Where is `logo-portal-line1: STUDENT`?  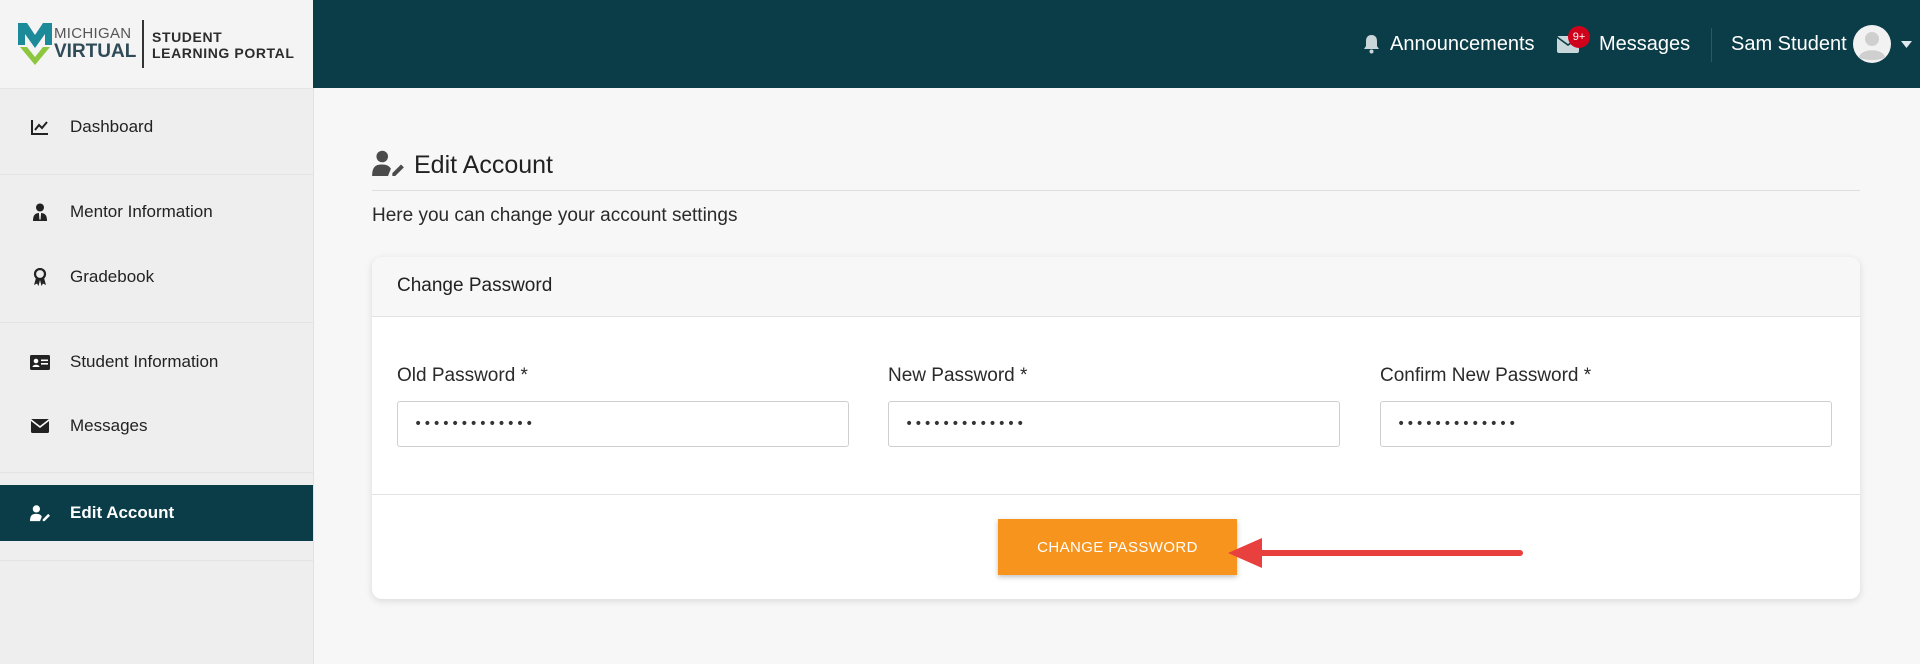
logo-portal-line1: STUDENT is located at coordinates (187, 37).